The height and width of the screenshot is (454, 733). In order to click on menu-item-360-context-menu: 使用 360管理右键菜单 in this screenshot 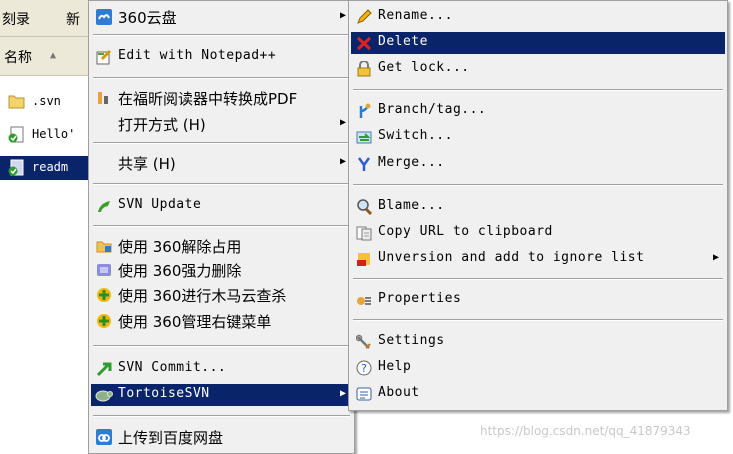, I will do `click(221, 321)`.